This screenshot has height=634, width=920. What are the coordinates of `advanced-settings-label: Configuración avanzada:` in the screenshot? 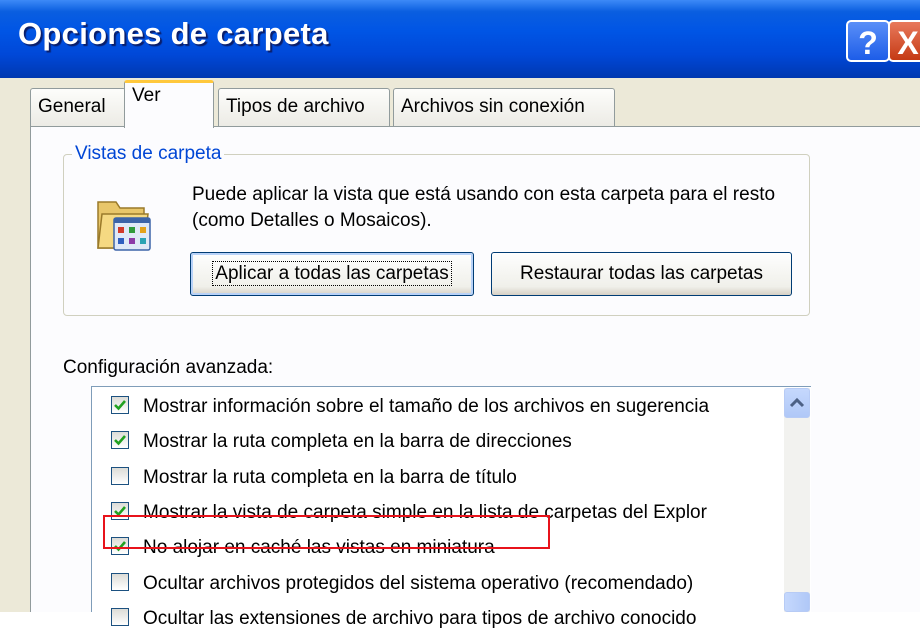 It's located at (168, 367).